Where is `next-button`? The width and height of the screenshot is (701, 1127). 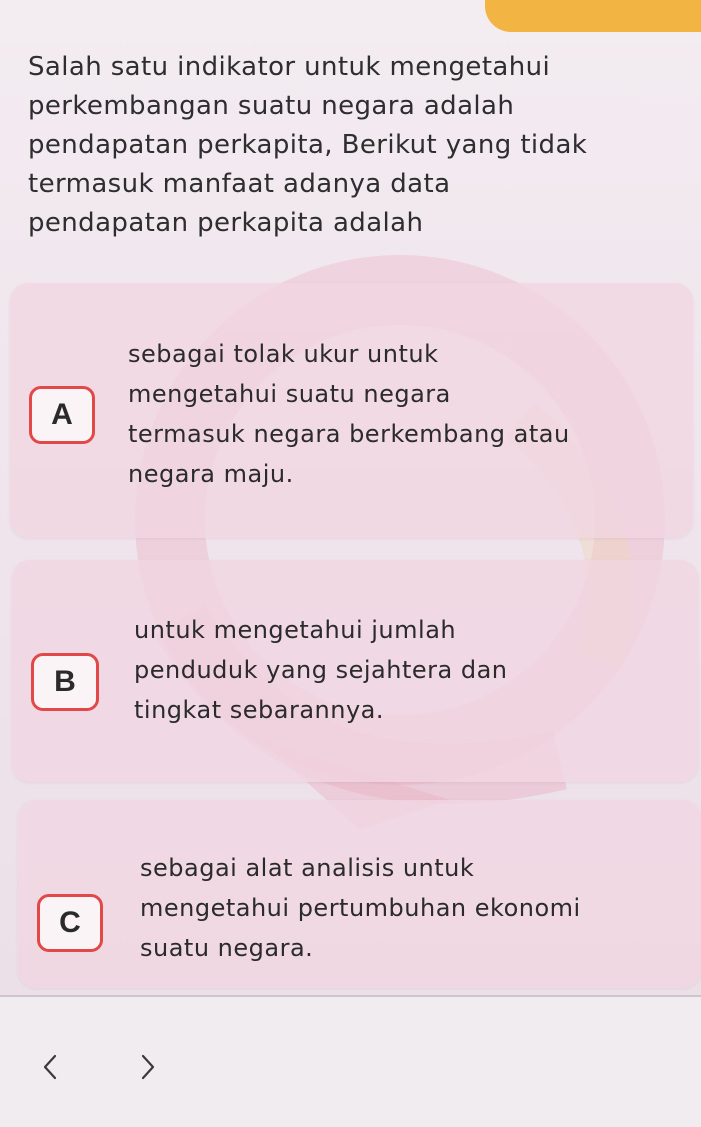 next-button is located at coordinates (148, 1067).